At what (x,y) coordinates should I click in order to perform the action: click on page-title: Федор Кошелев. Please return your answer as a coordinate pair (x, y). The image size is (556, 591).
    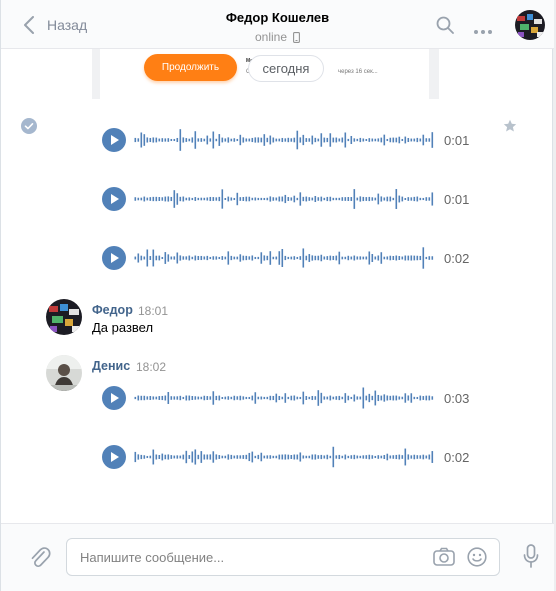
    Looking at the image, I should click on (277, 17).